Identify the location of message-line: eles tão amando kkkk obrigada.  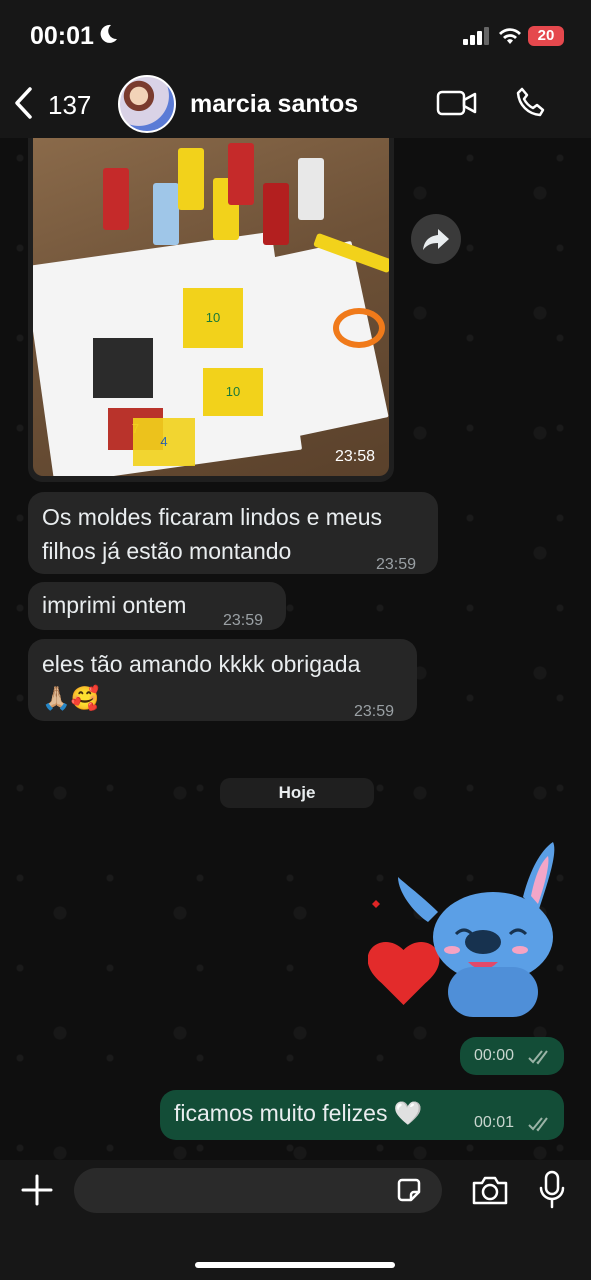
(201, 664).